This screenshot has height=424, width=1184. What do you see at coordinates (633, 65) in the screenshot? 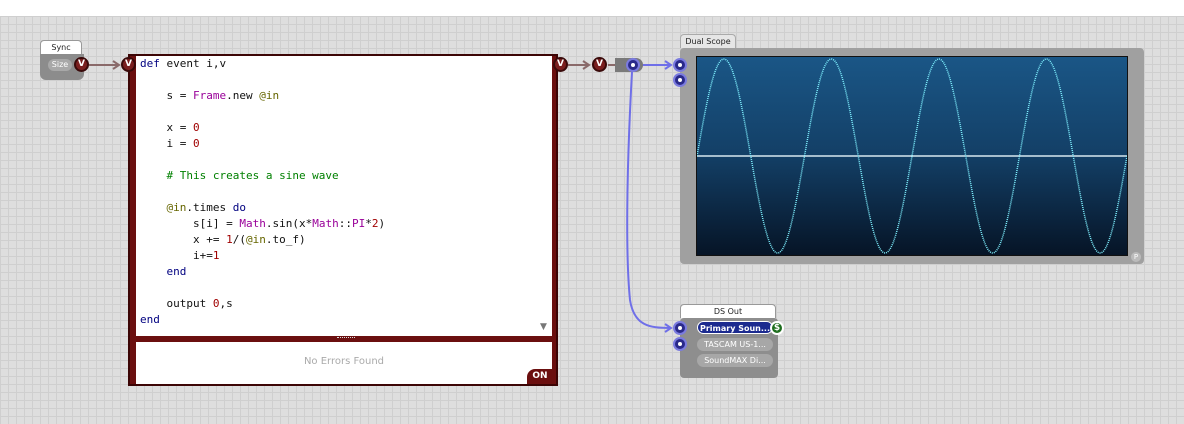
I see `bus-output-port` at bounding box center [633, 65].